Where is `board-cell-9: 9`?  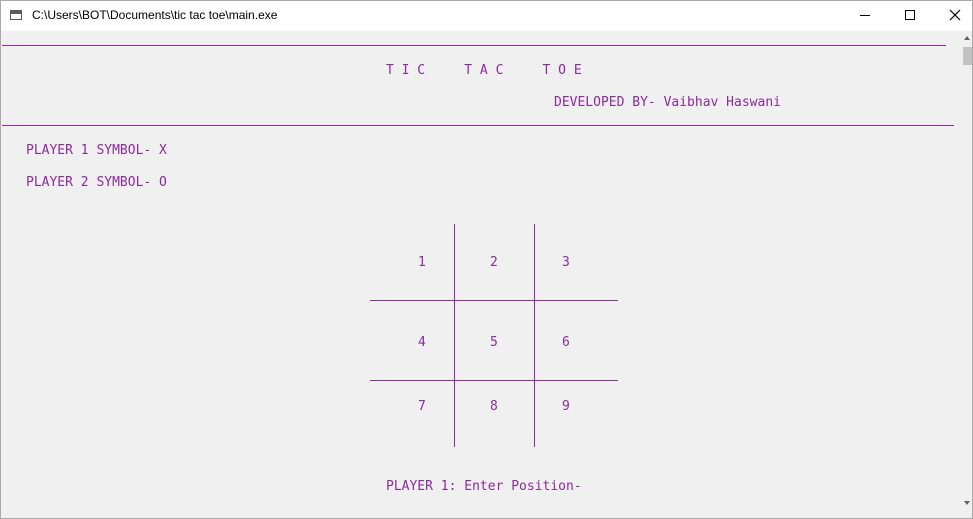
board-cell-9: 9 is located at coordinates (566, 406).